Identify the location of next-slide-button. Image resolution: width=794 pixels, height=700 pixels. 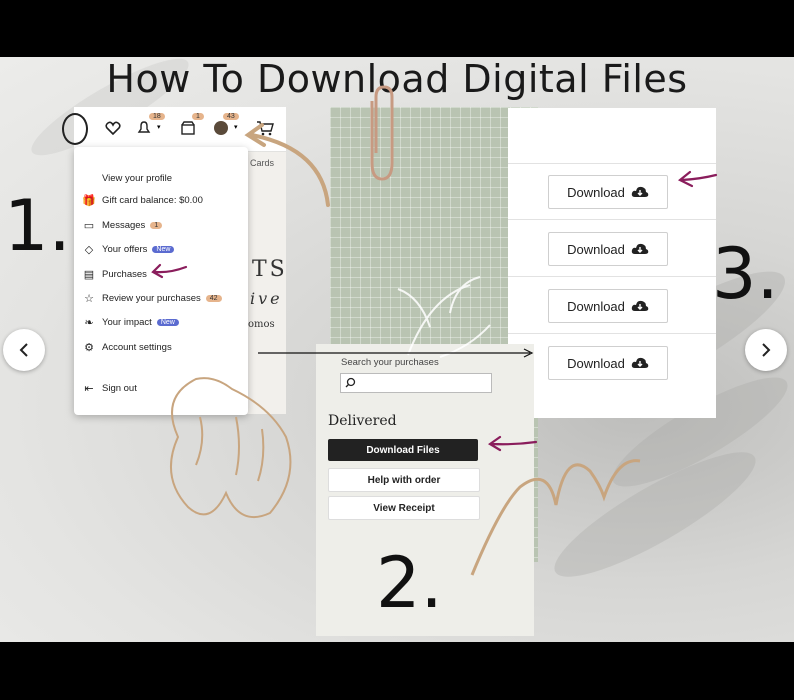
(766, 350).